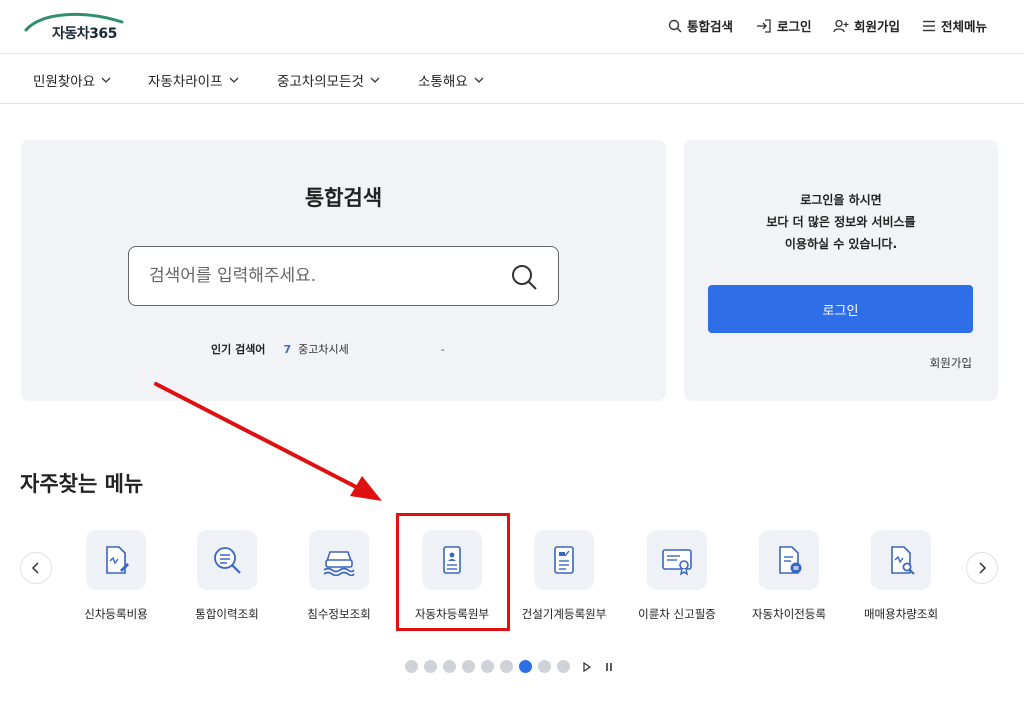  I want to click on menu-item-label: 건설기계등록원부, so click(564, 614).